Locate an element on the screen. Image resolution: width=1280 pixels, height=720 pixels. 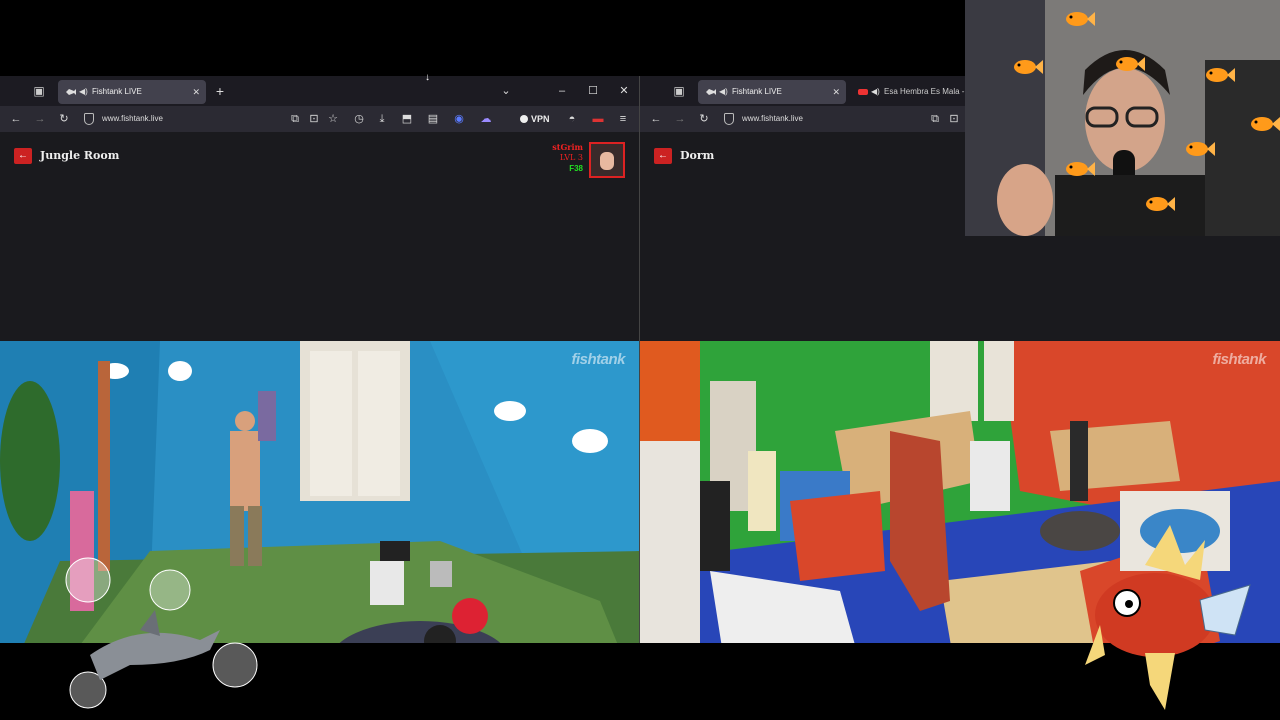
tab-bar: ▣ ◀) Fishtank LIVE ✕ + ⌄ – ☐ ✕ is located at coordinates (319, 91).